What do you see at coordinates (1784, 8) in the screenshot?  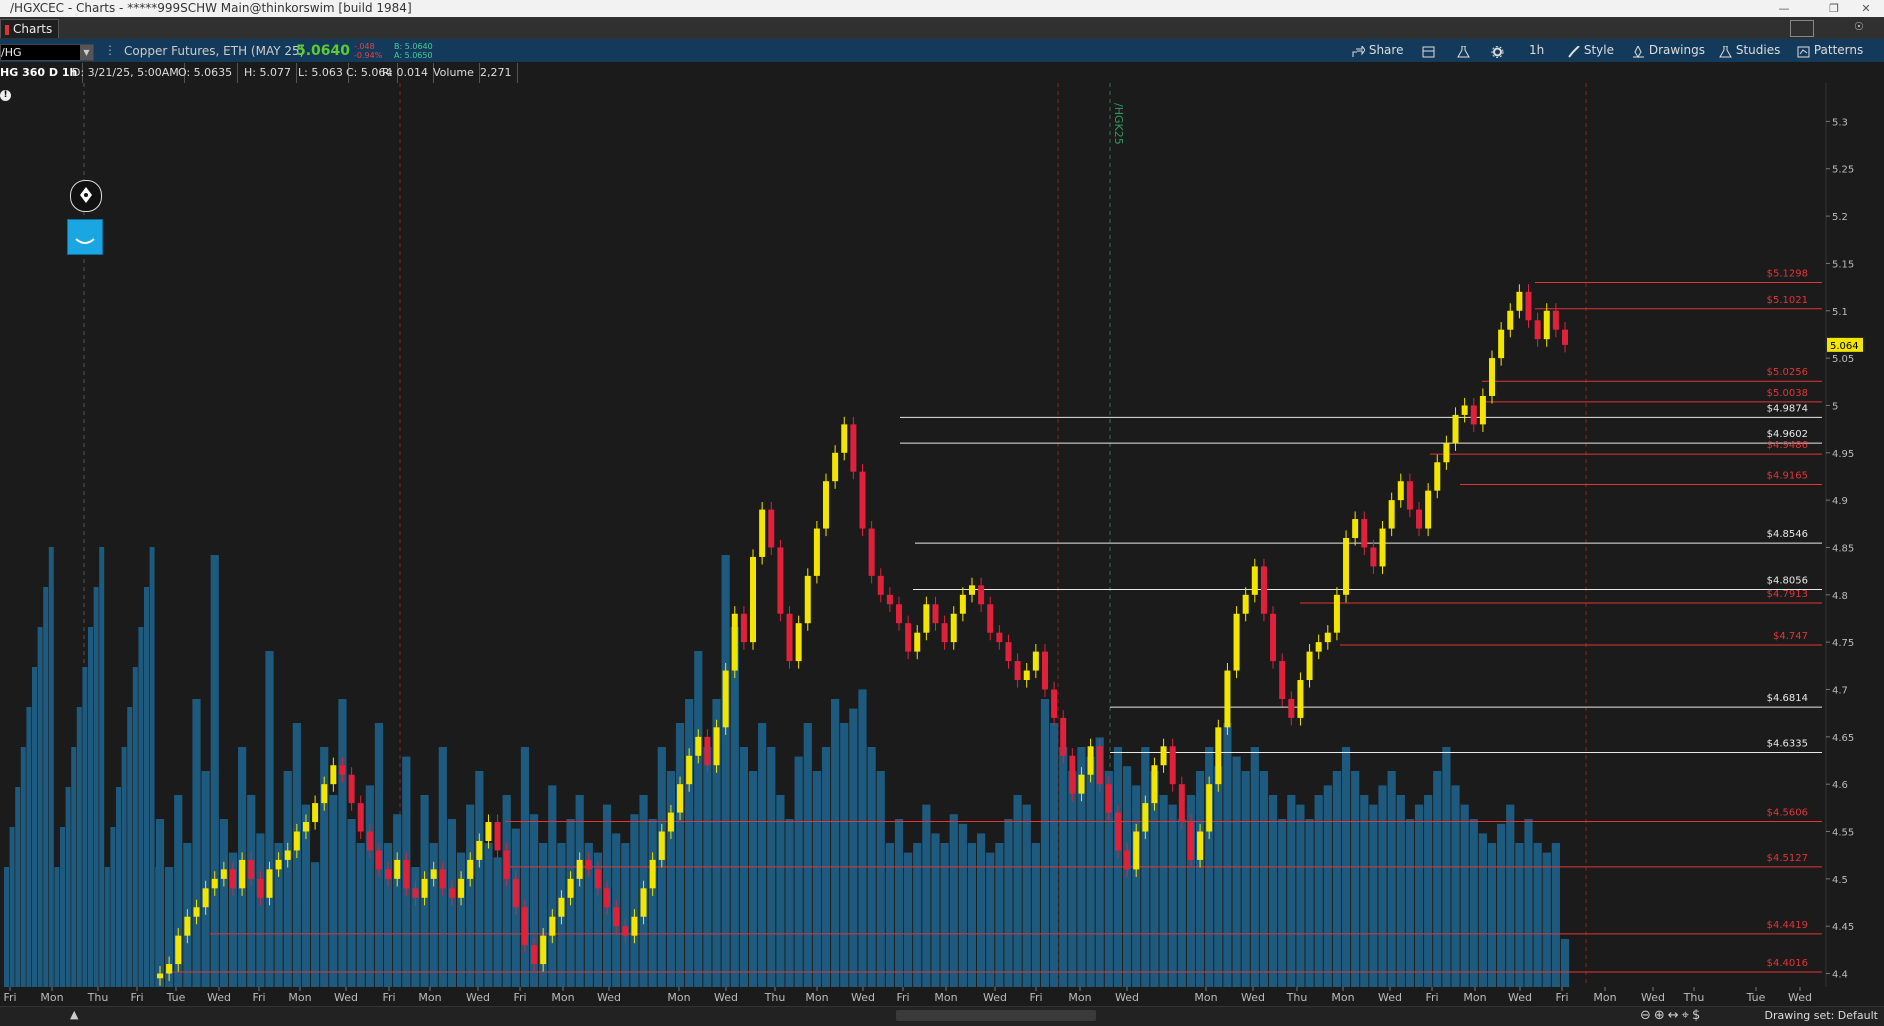 I see `minimize-icon: —` at bounding box center [1784, 8].